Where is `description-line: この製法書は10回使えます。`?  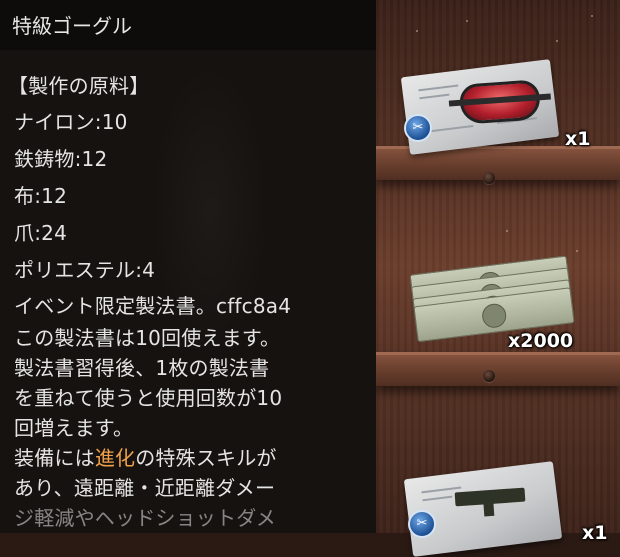
description-line: この製法書は10回使えます。 is located at coordinates (147, 338).